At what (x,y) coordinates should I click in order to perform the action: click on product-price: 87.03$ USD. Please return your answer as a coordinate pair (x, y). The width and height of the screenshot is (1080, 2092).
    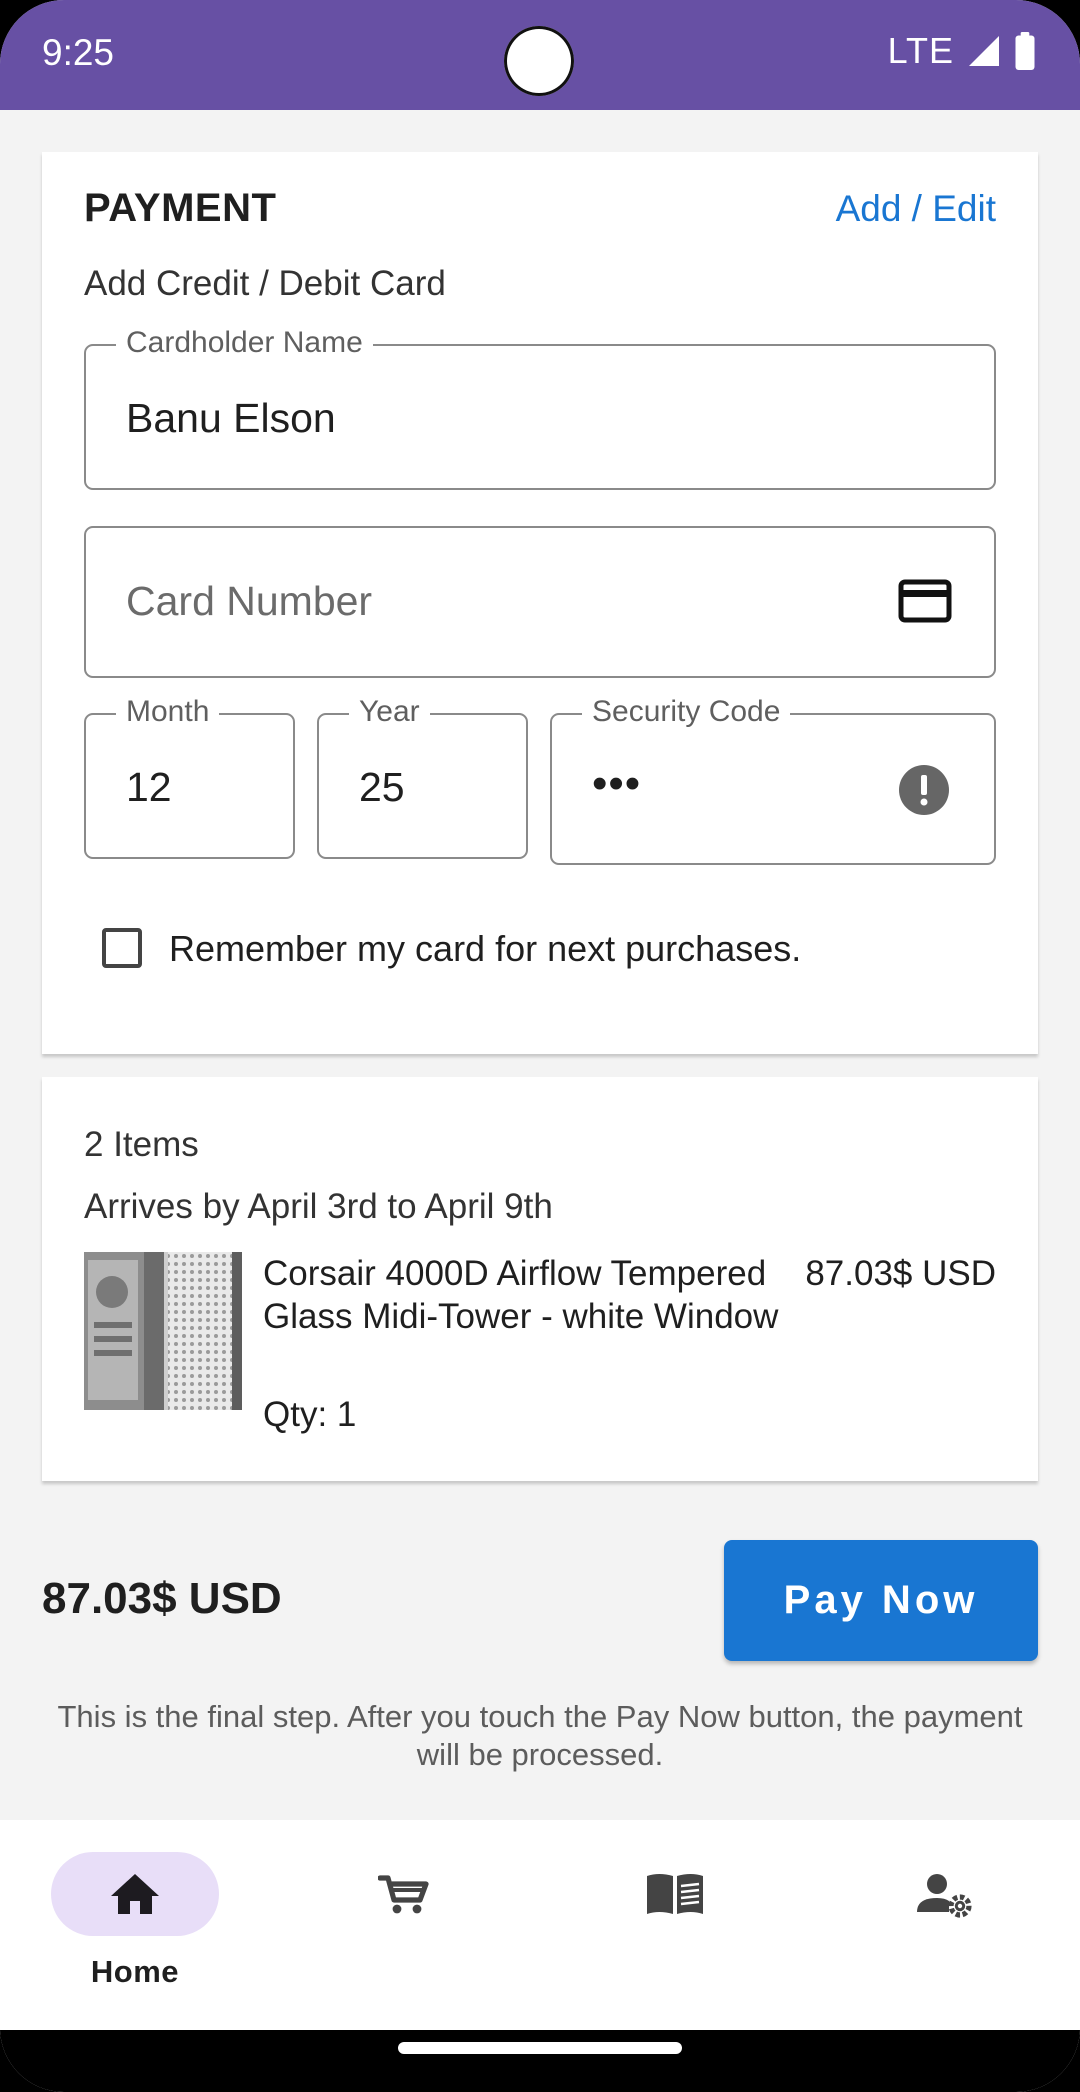
    Looking at the image, I should click on (900, 1273).